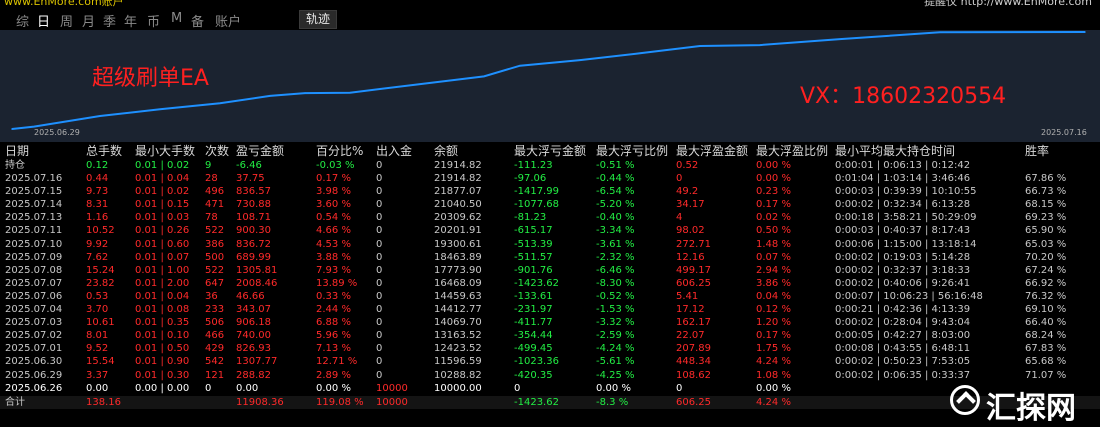  Describe the element at coordinates (903, 336) in the screenshot. I see `cell-col-12: 0:00:05 | 0:42:27 | 8:03:00` at that location.